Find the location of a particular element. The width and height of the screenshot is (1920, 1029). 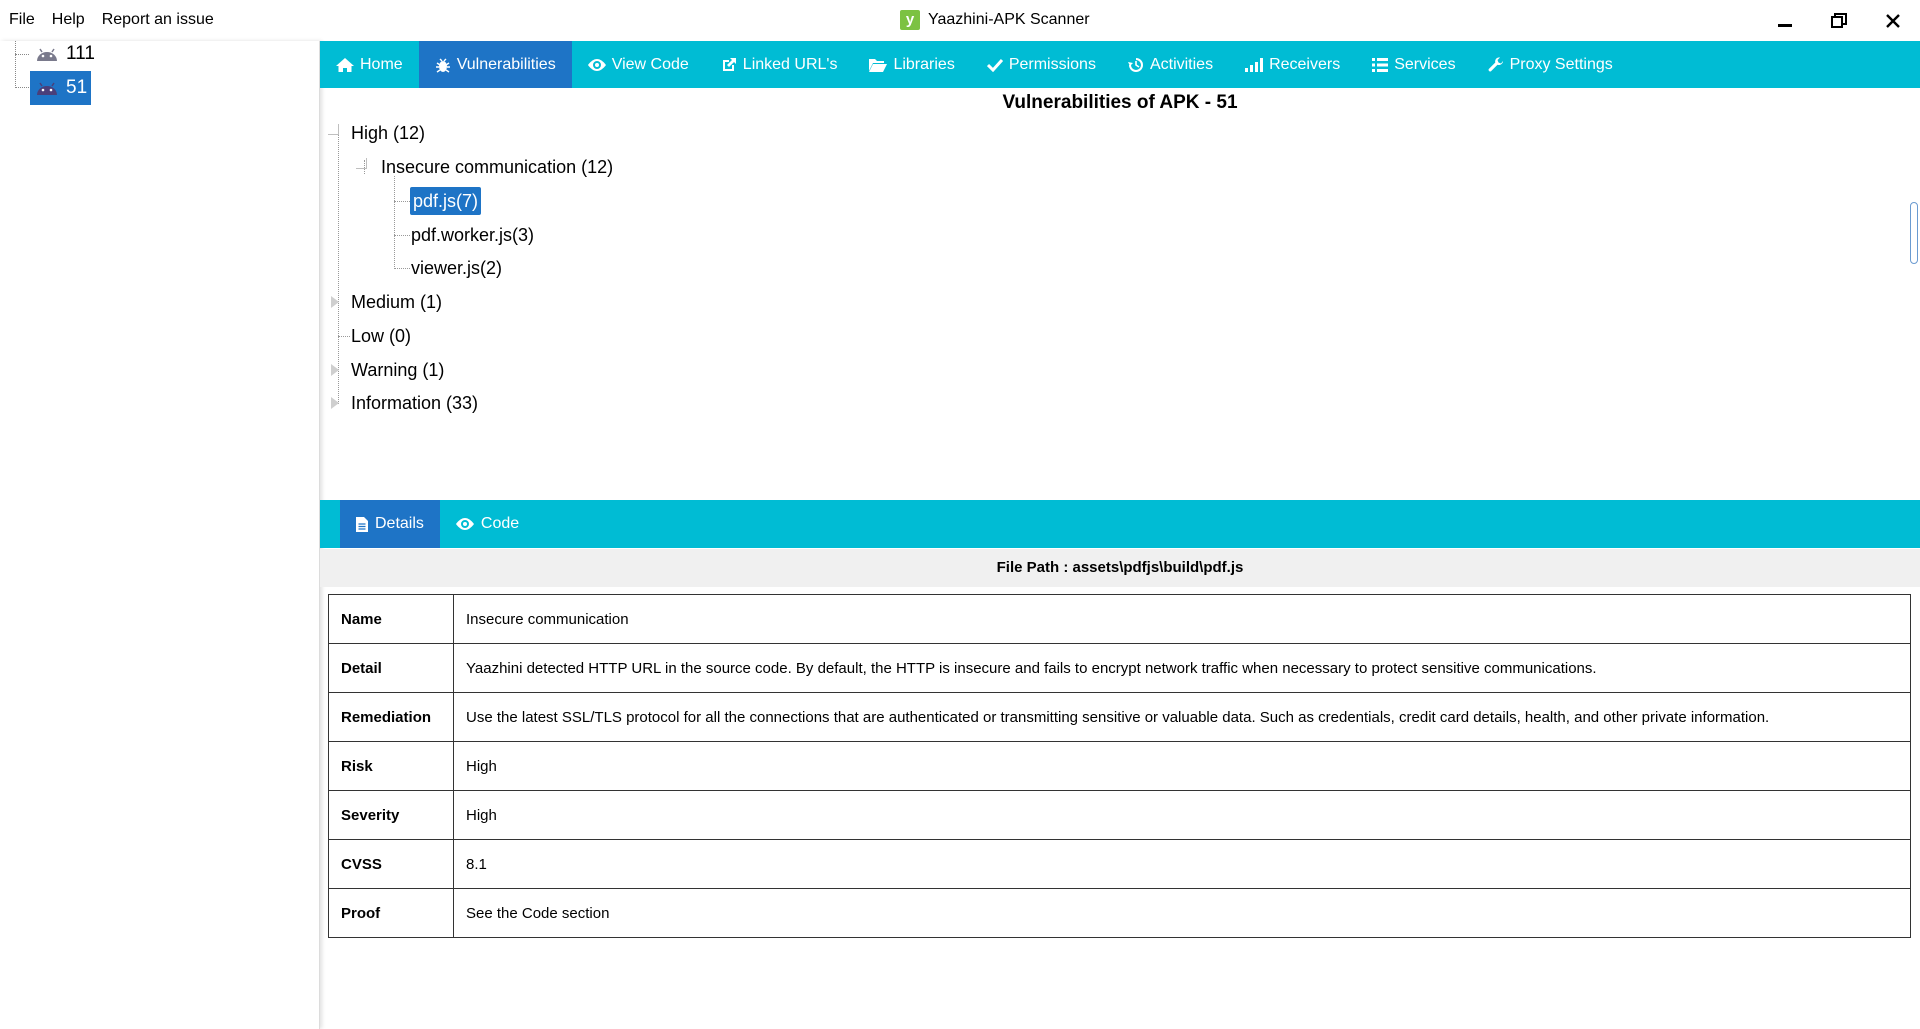

wrench-icon is located at coordinates (1495, 63).